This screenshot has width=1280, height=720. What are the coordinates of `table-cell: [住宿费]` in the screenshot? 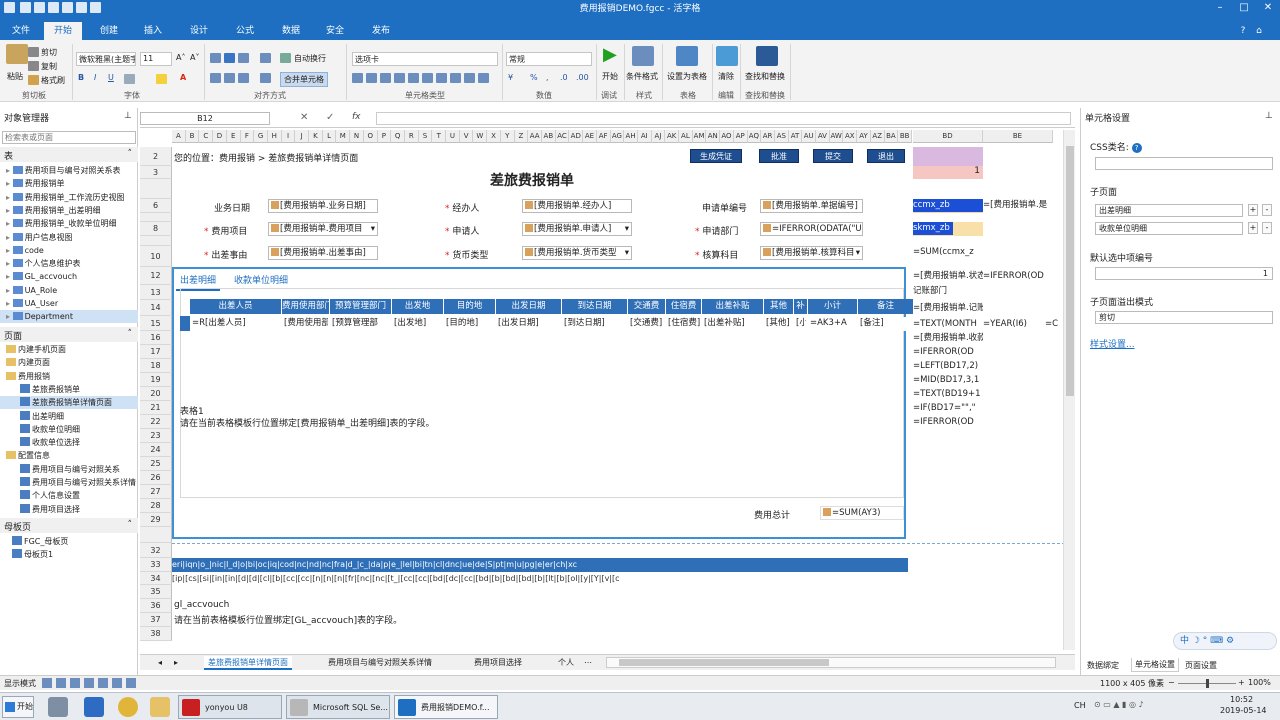 It's located at (683, 324).